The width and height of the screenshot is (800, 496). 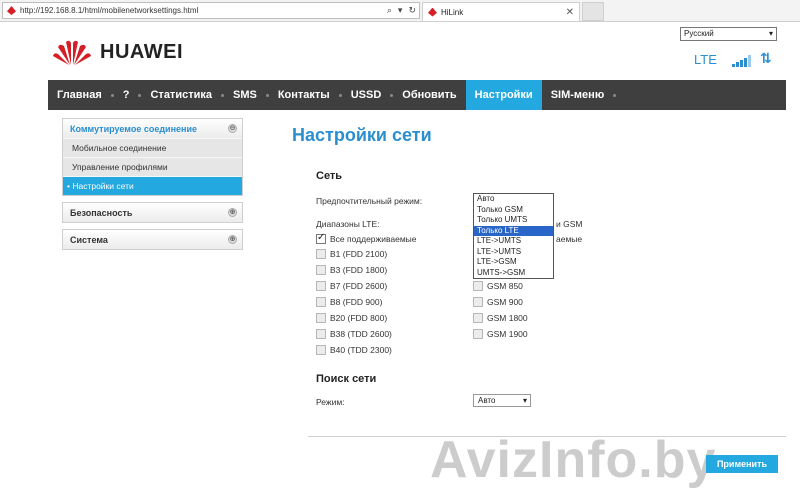 What do you see at coordinates (766, 58) in the screenshot?
I see `data-transfer-icon: ⇅` at bounding box center [766, 58].